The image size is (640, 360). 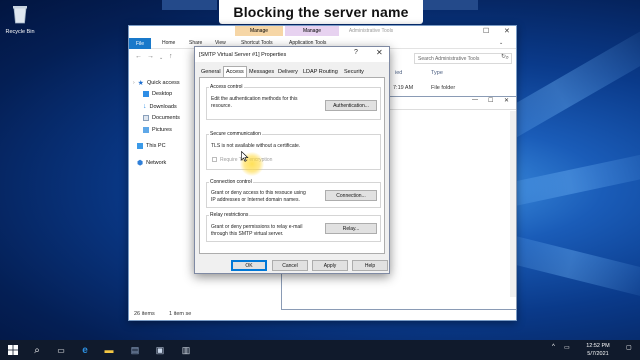 I want to click on group-title: Access control, so click(x=226, y=87).